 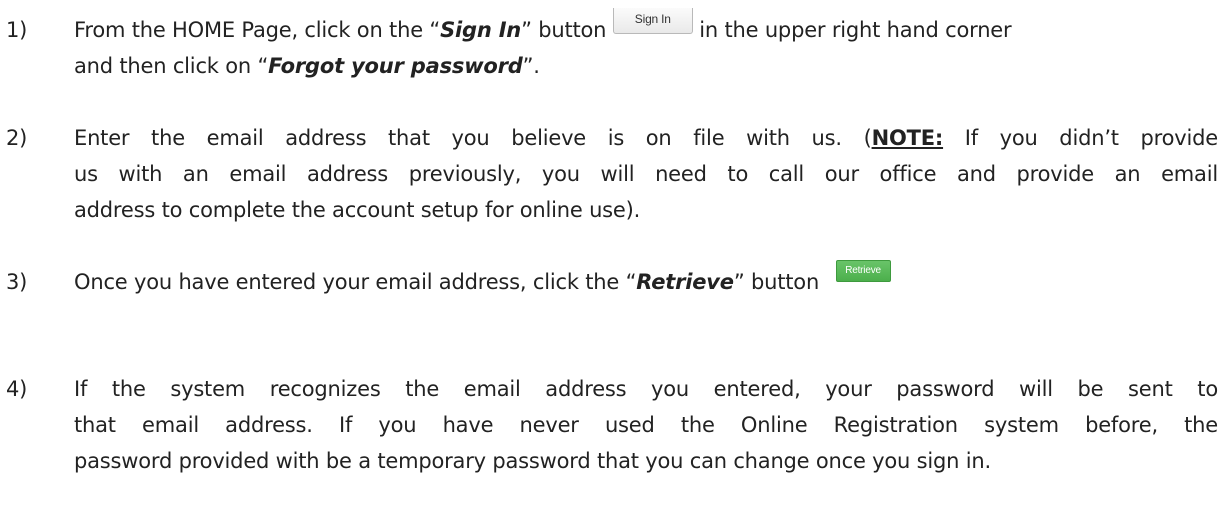 What do you see at coordinates (1080, 138) in the screenshot?
I see `step-text: If you didn’t provide` at bounding box center [1080, 138].